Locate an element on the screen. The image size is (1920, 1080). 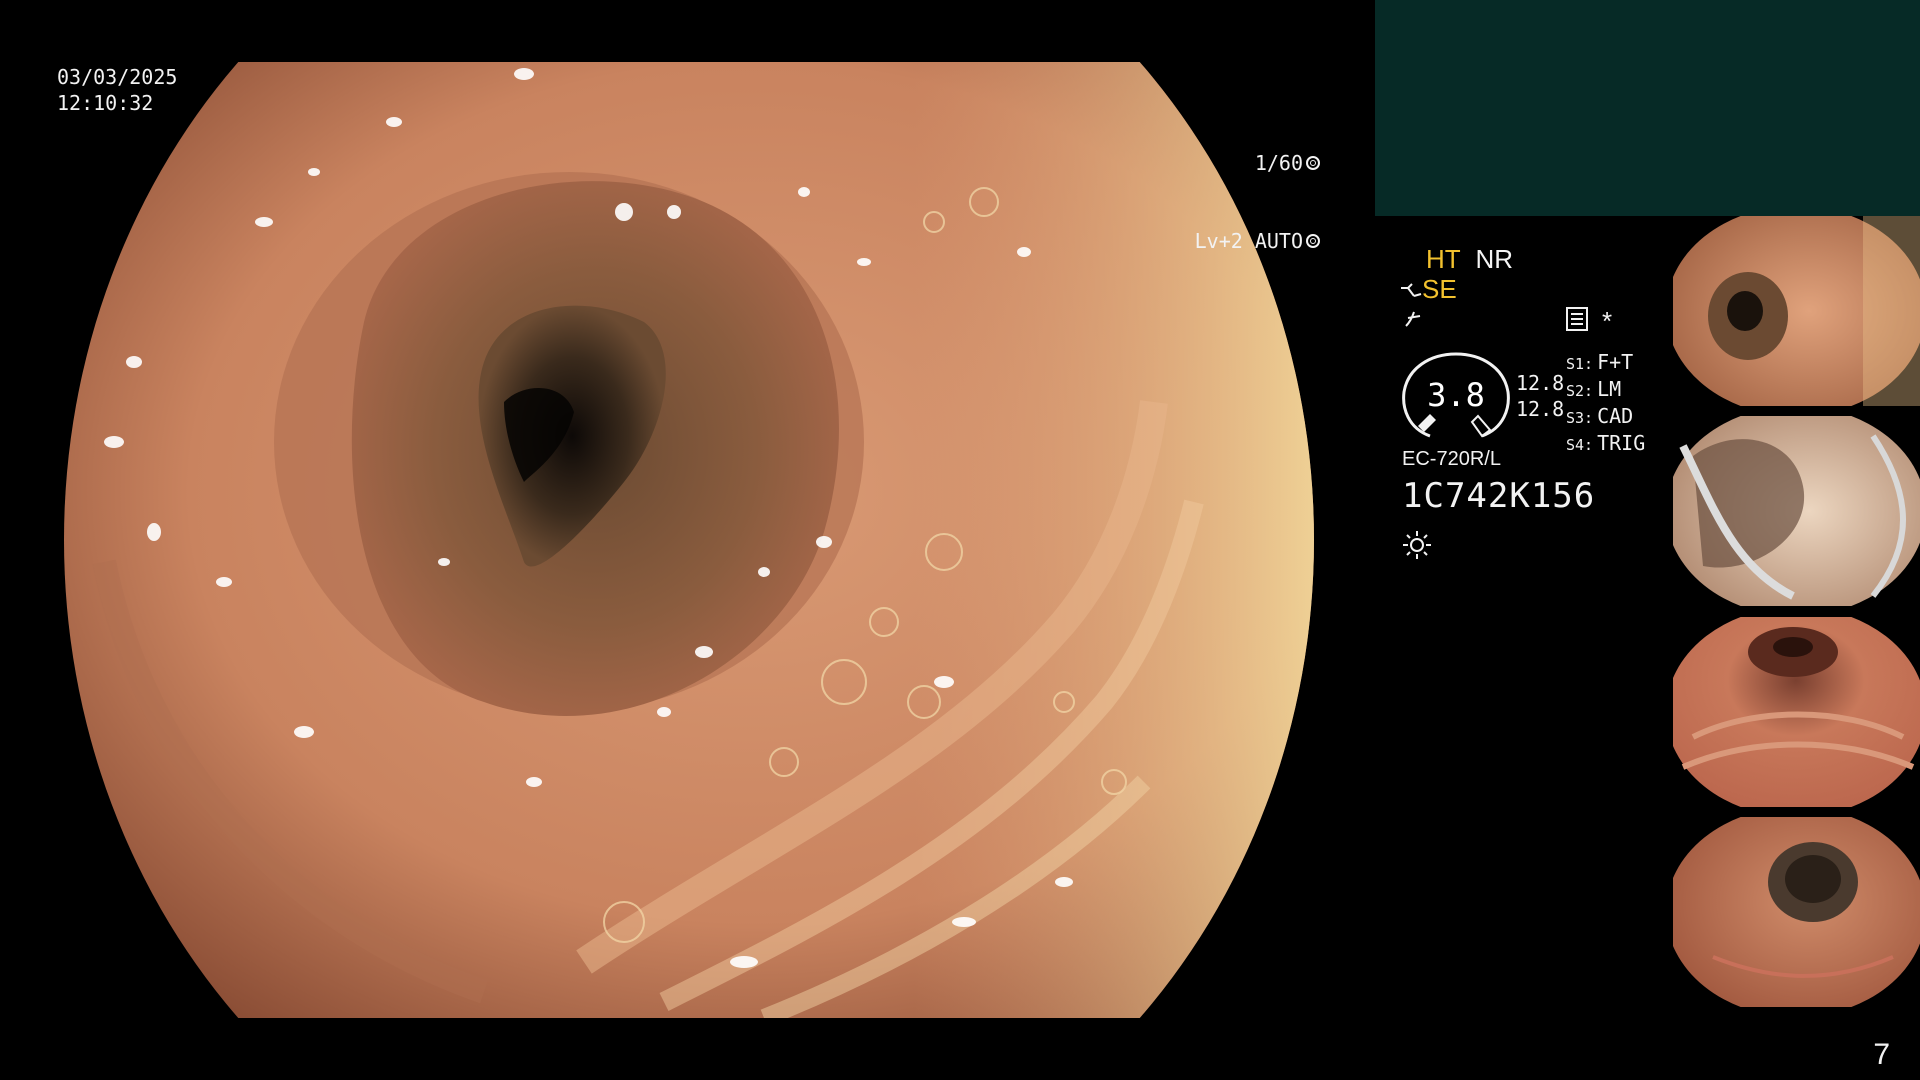
se-label: SE is located at coordinates (1439, 289).